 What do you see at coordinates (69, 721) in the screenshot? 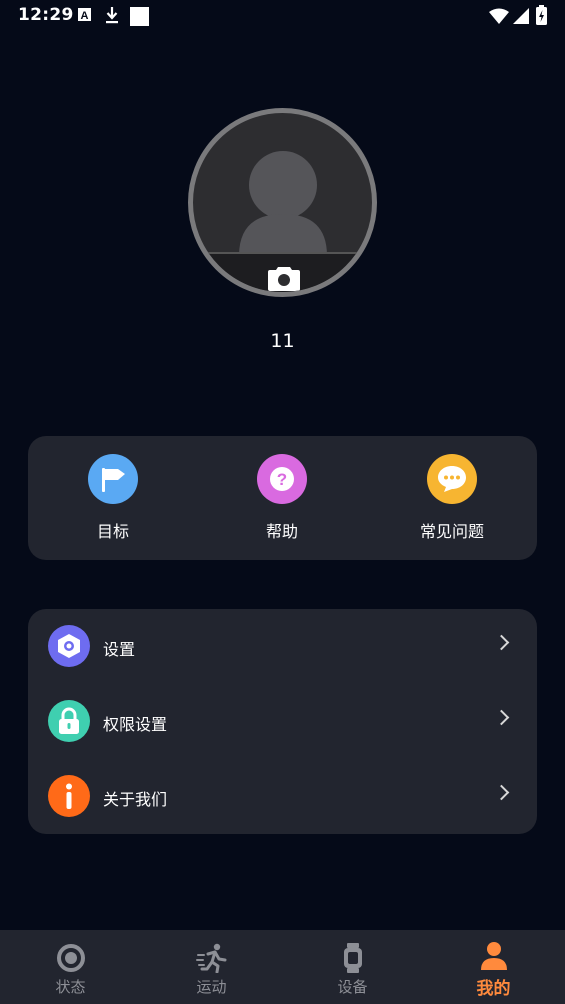
I see `lock-icon` at bounding box center [69, 721].